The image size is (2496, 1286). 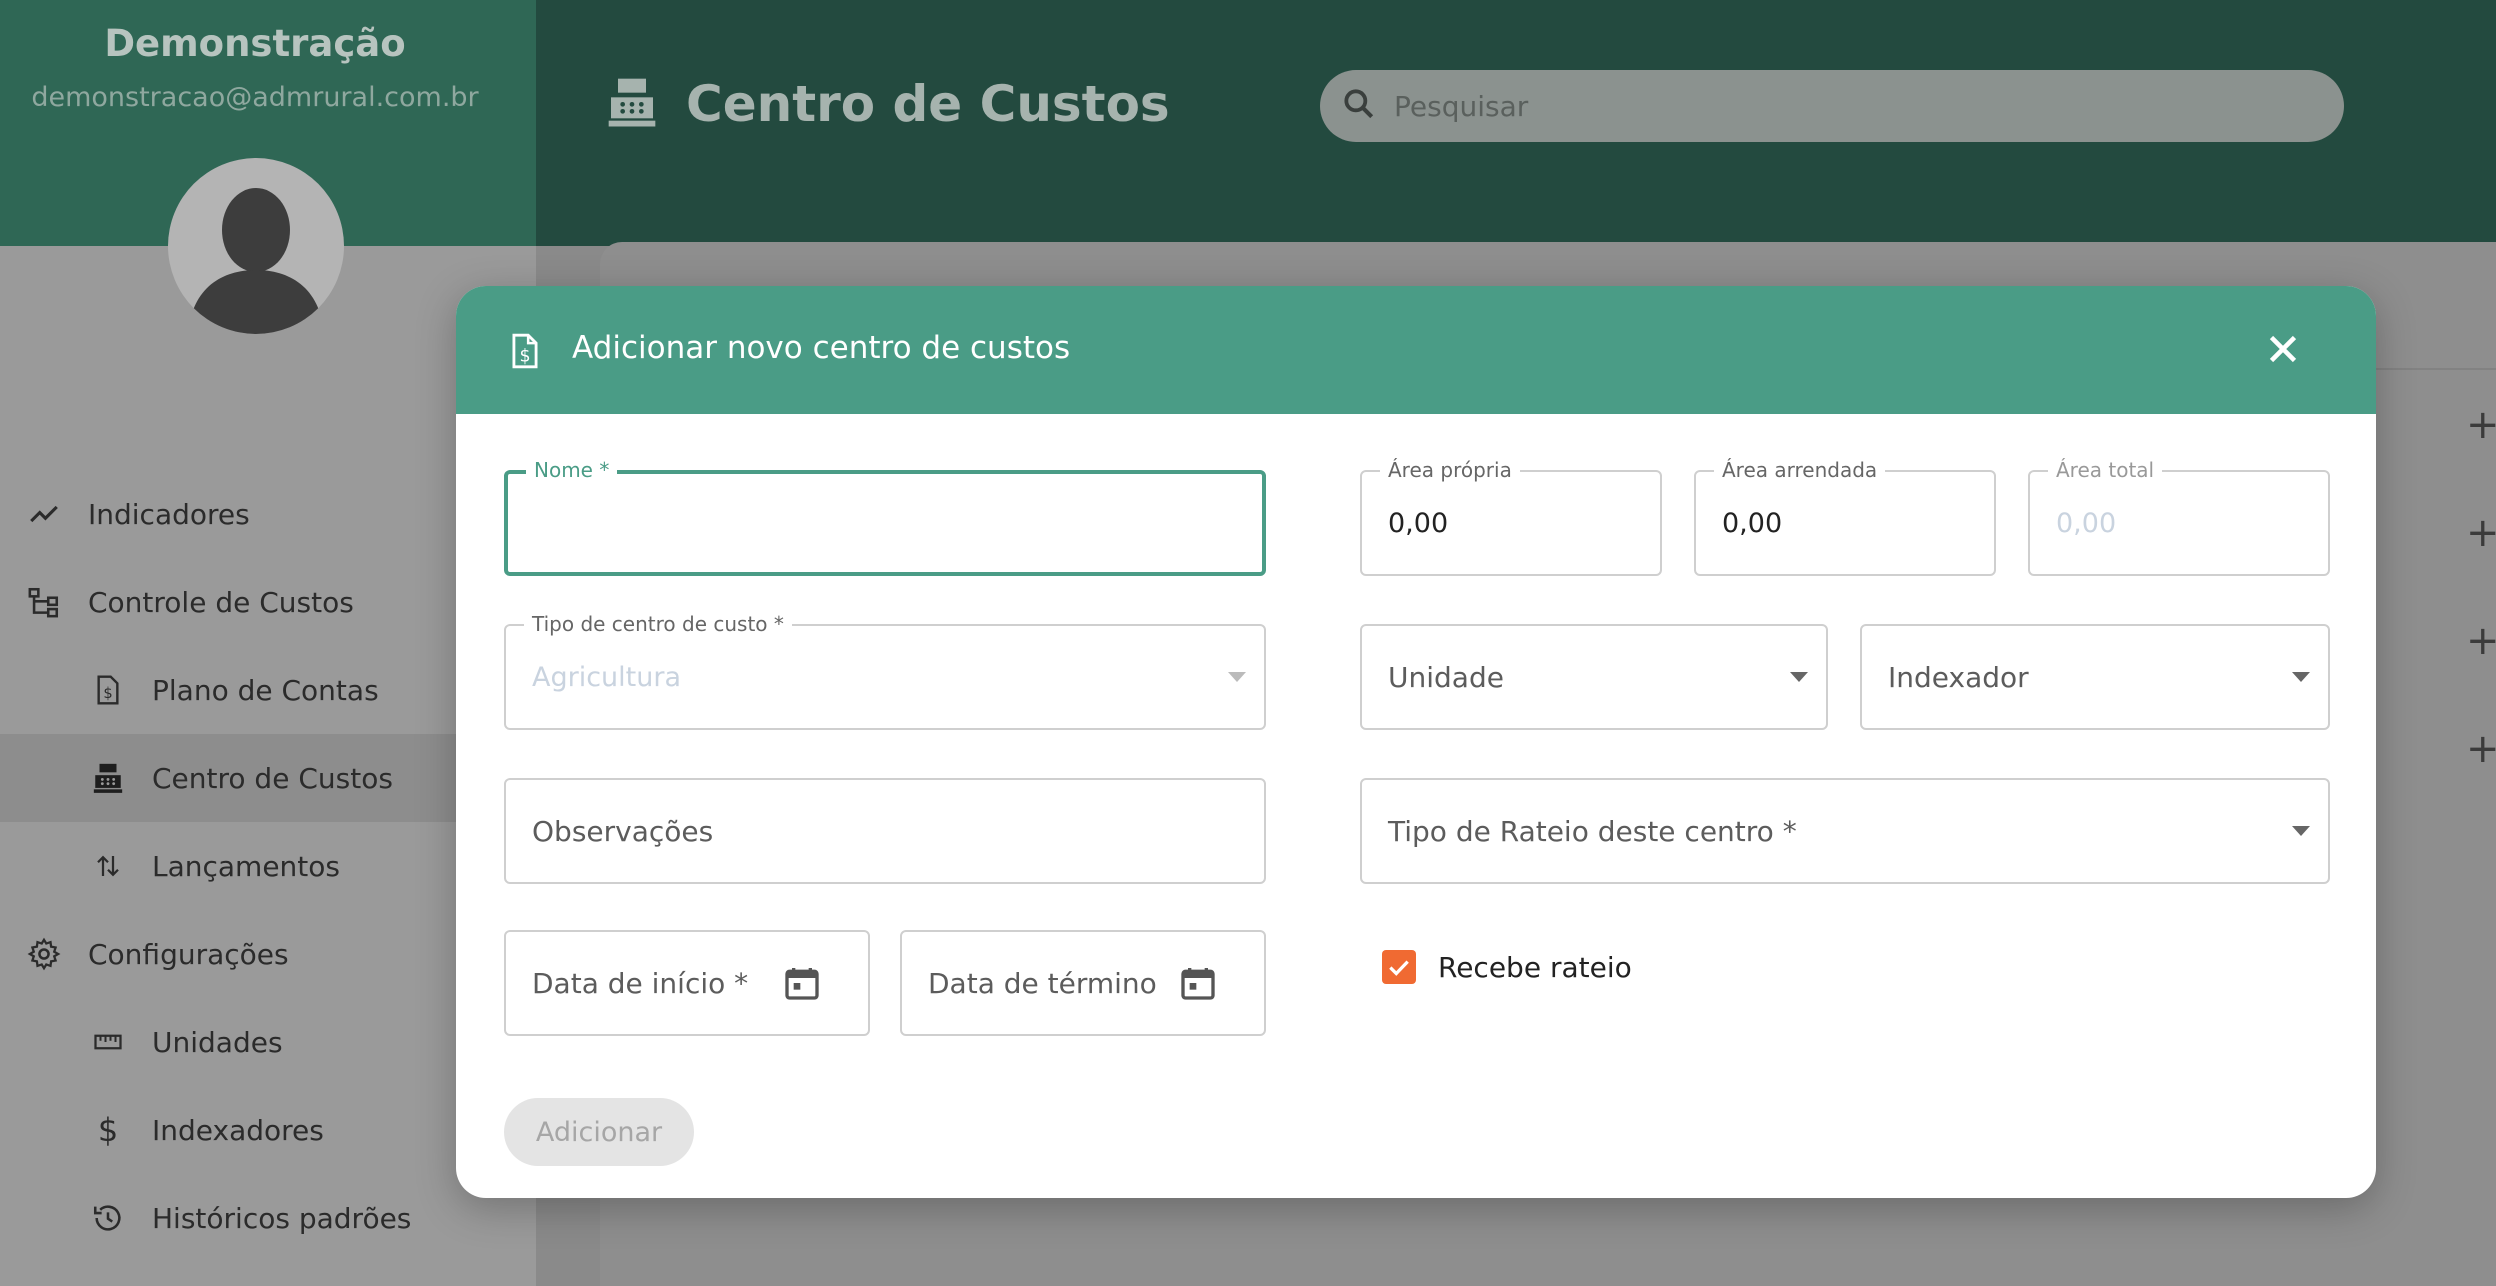 I want to click on search-icon, so click(x=1359, y=106).